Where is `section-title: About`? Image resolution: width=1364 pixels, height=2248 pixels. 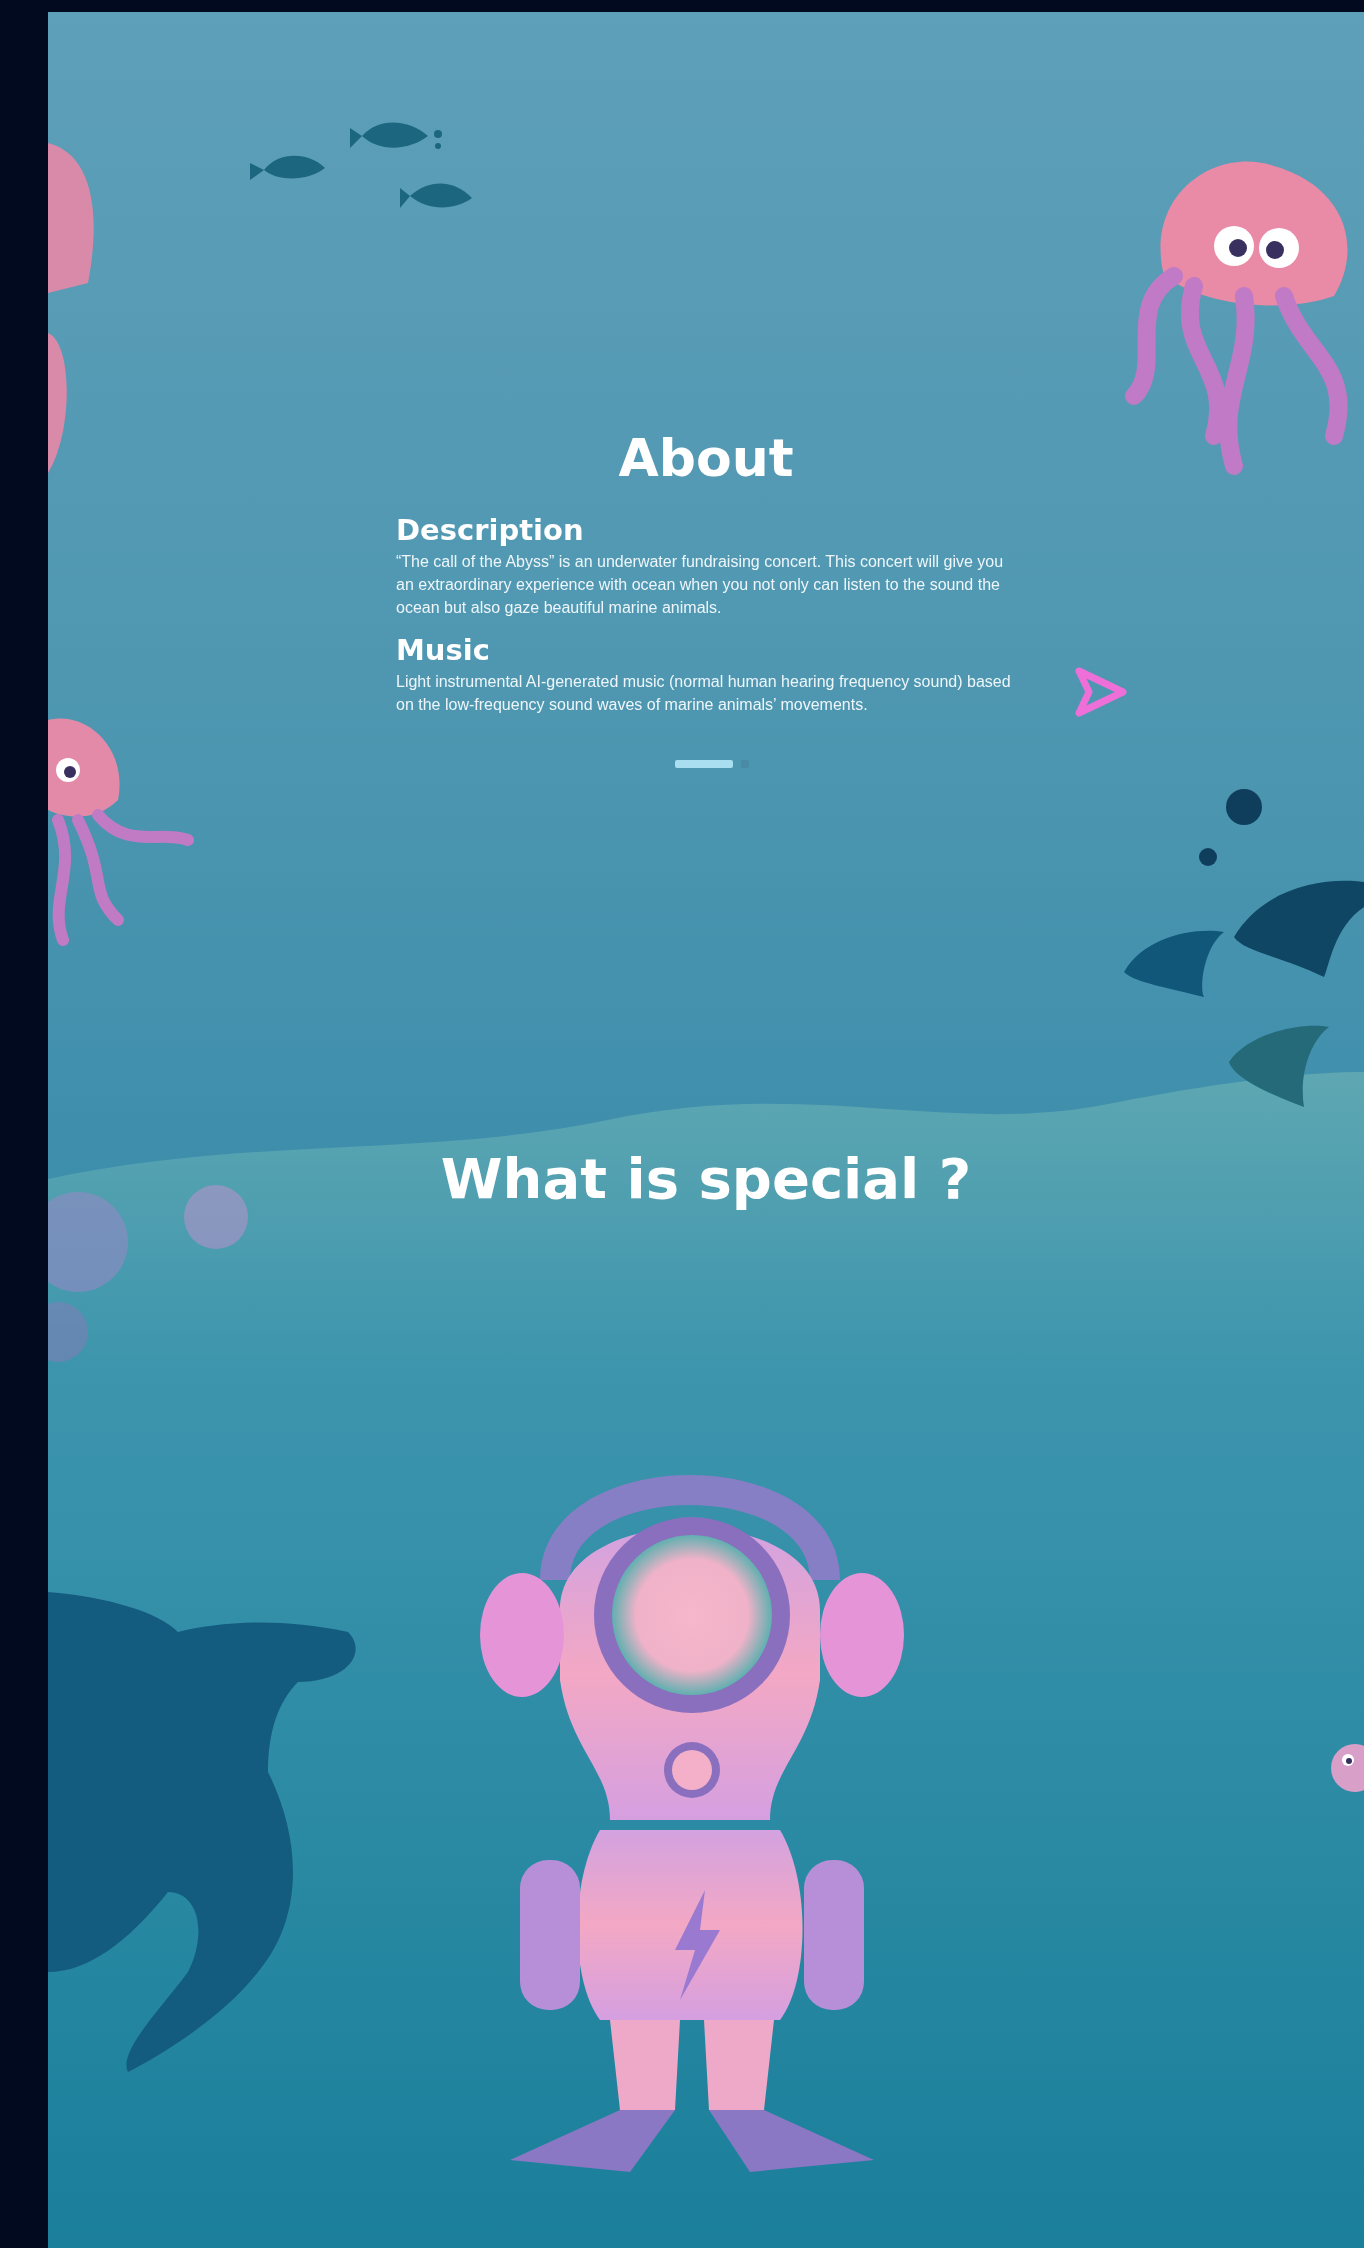 section-title: About is located at coordinates (706, 459).